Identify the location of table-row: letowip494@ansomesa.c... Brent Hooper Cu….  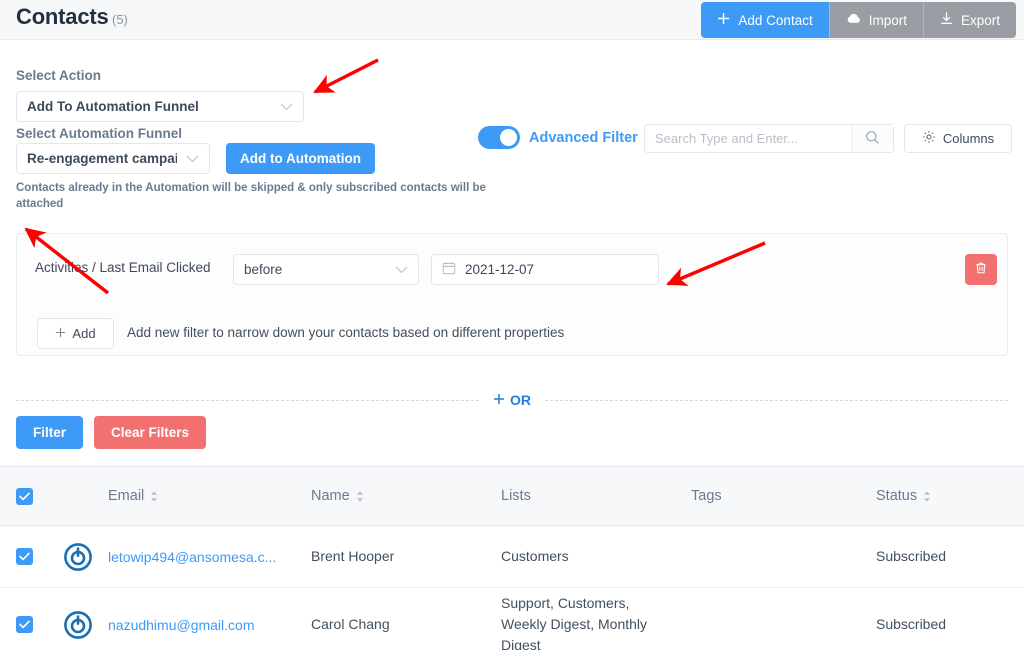
(512, 557).